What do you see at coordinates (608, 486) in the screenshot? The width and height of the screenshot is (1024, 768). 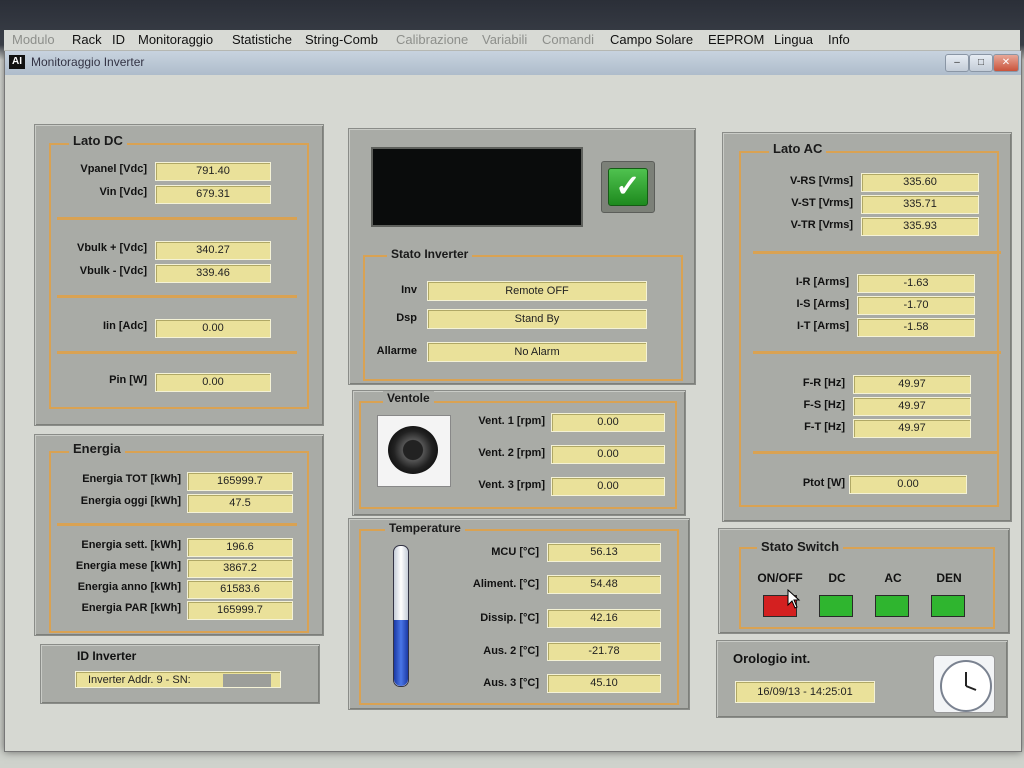 I see `vent3-value: 0.00` at bounding box center [608, 486].